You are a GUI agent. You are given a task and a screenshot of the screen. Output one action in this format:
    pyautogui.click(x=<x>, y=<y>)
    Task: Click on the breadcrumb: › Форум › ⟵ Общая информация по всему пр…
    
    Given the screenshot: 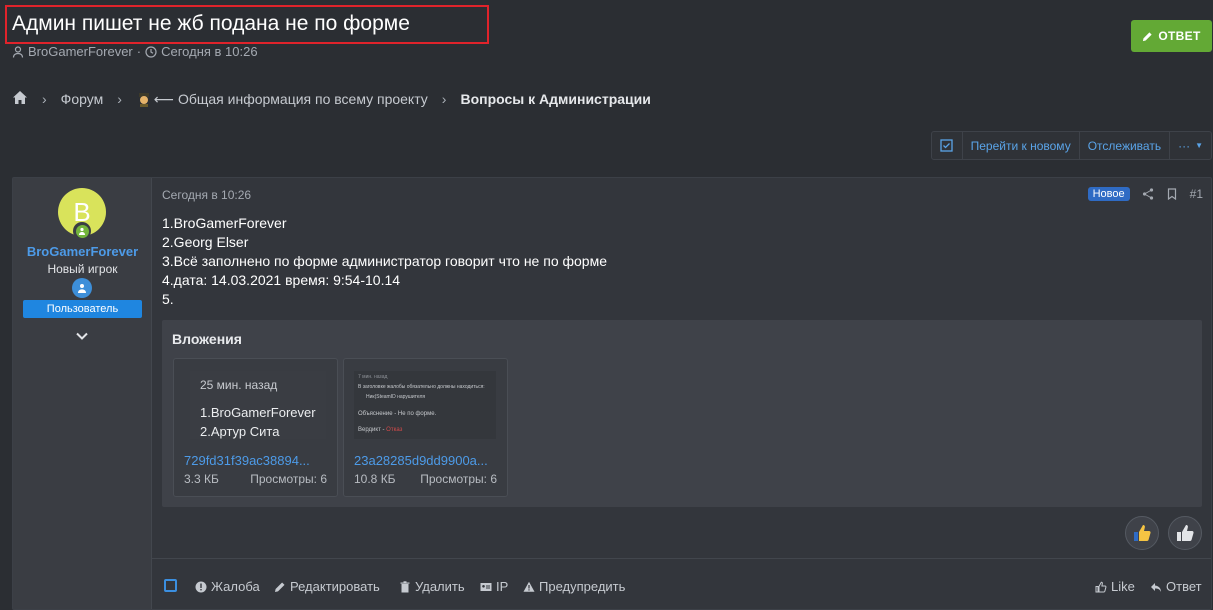 What is the action you would take?
    pyautogui.click(x=331, y=99)
    